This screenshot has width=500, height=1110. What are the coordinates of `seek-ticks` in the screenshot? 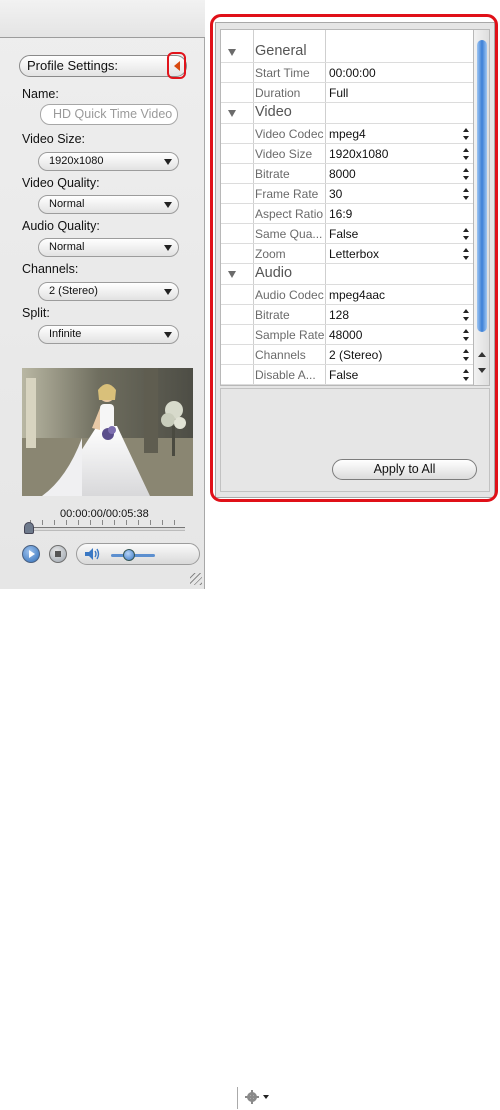 It's located at (105, 522).